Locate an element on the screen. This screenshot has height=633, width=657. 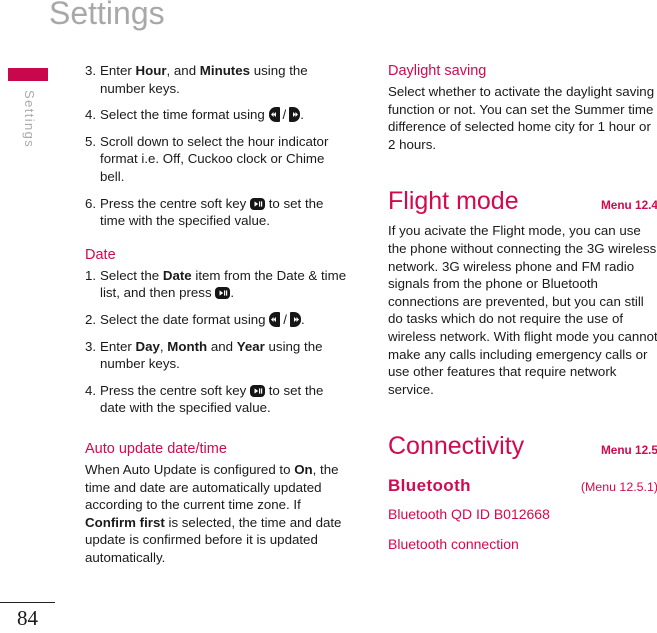
text-fragment: Select the date format using is located at coordinates (185, 319).